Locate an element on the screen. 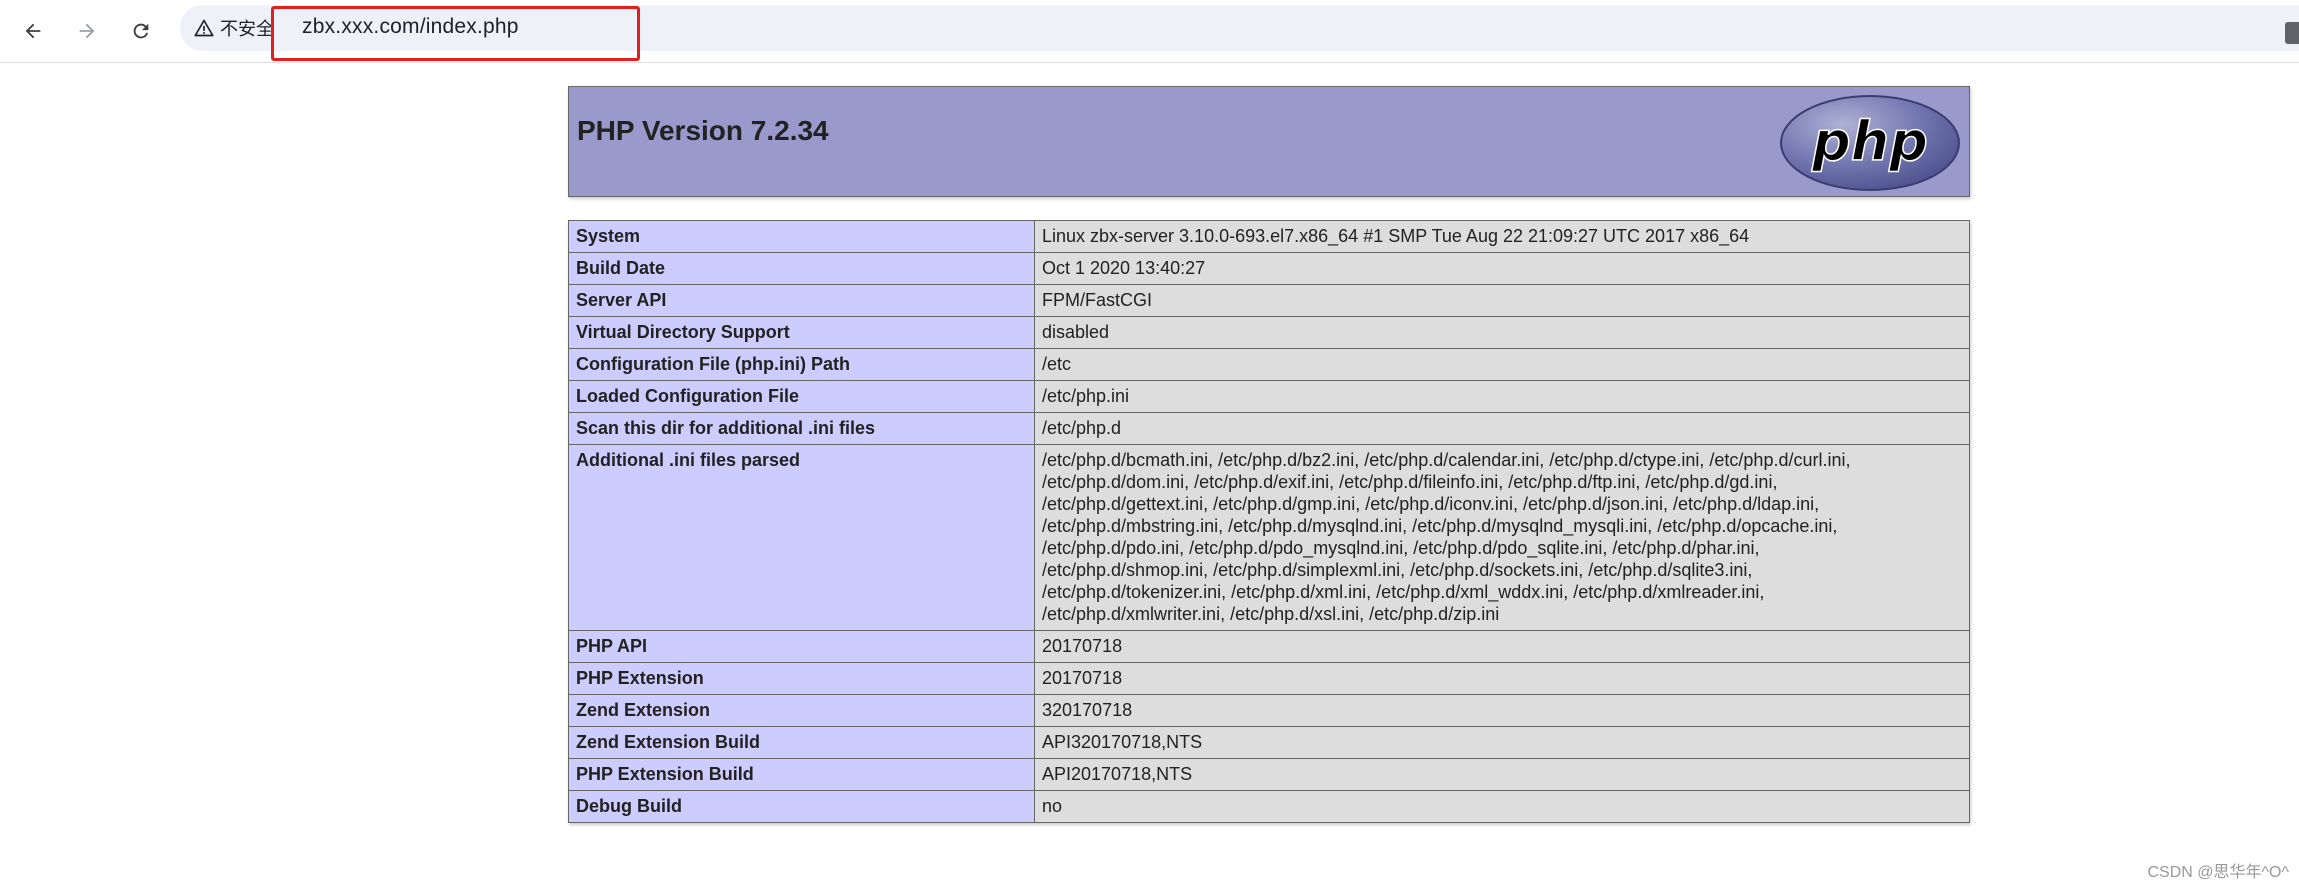  info-key: Loaded Configuration File is located at coordinates (801, 396).